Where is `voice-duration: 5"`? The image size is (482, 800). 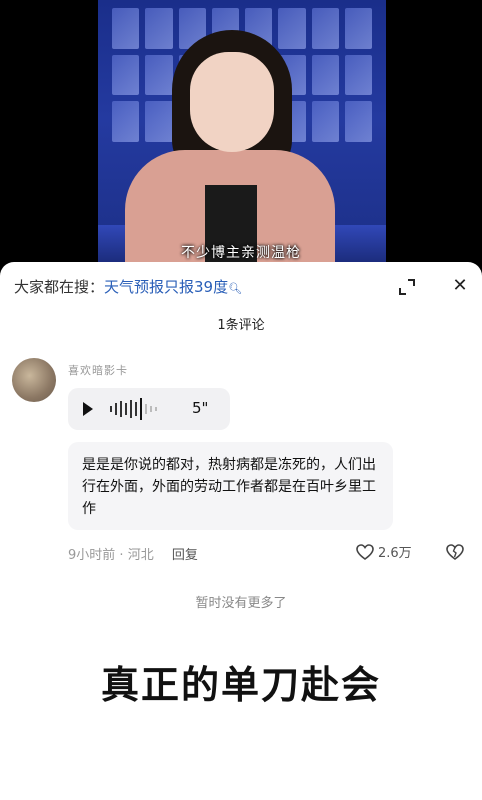 voice-duration: 5" is located at coordinates (200, 408).